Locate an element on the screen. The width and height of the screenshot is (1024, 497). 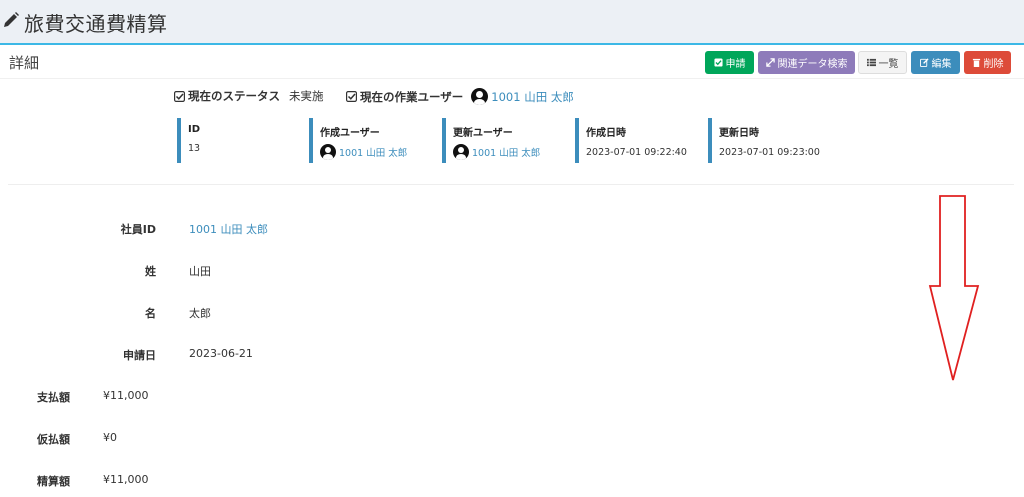
list-button: 一覧 is located at coordinates (882, 62).